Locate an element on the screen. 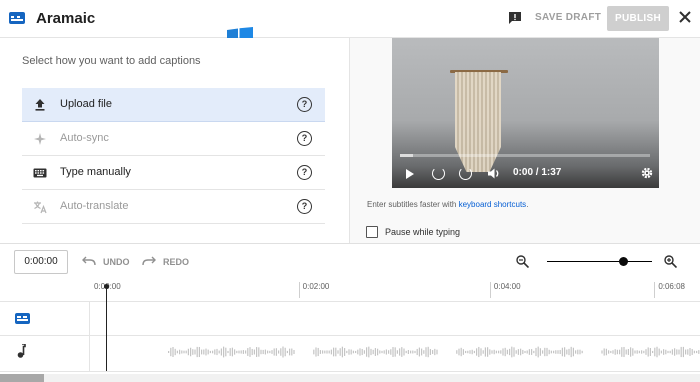 This screenshot has height=382, width=700. video-time: 0:00 / 1:37 is located at coordinates (537, 172).